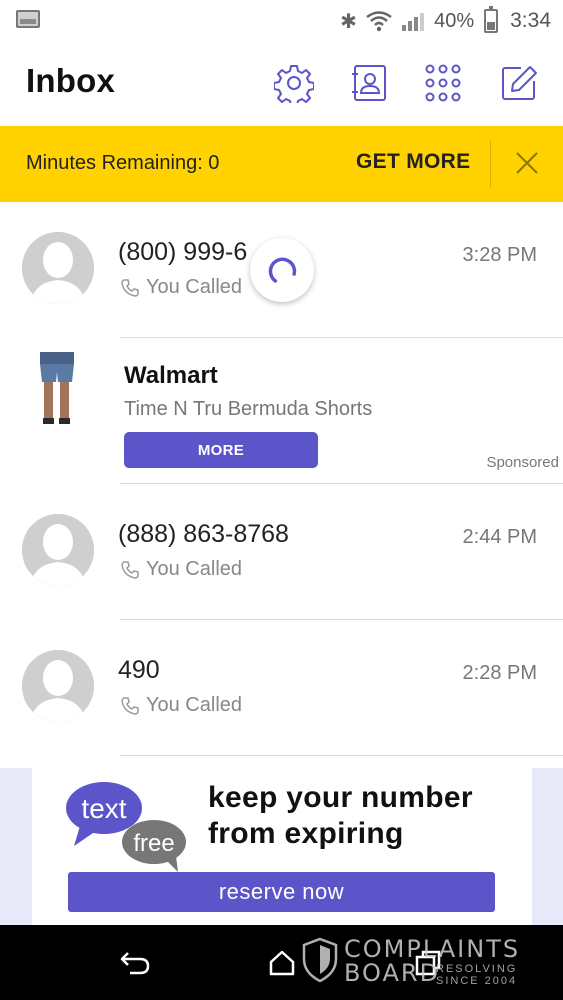 This screenshot has width=563, height=1000. Describe the element at coordinates (306, 833) in the screenshot. I see `ad-headline-line2: from expiring` at that location.